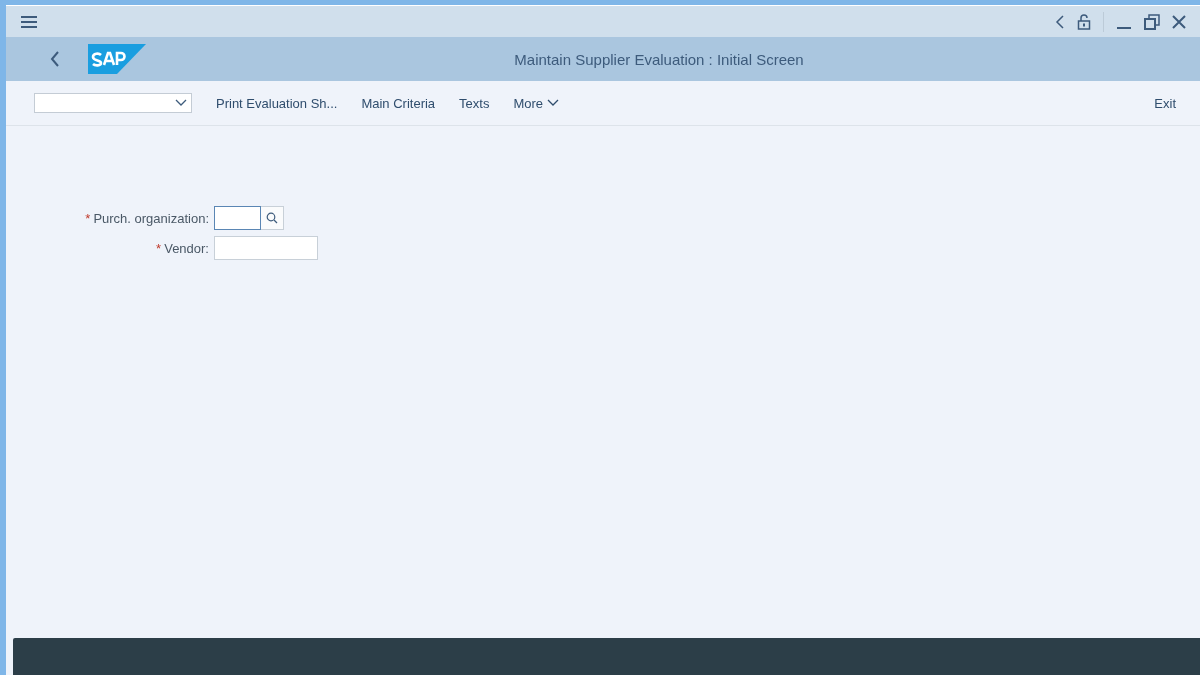 This screenshot has height=675, width=1200. I want to click on close-icon, so click(1179, 21).